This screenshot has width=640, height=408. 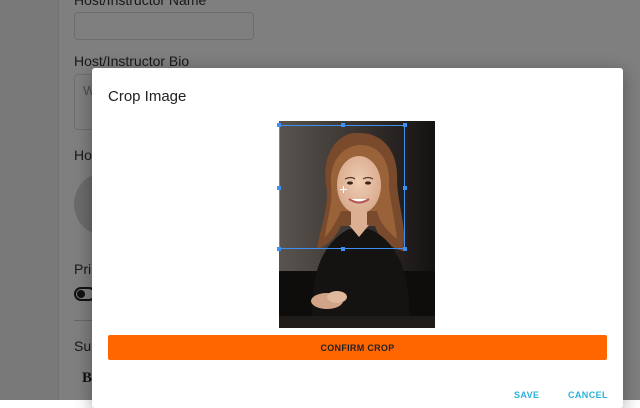 What do you see at coordinates (147, 96) in the screenshot?
I see `dialog-title: Crop Image` at bounding box center [147, 96].